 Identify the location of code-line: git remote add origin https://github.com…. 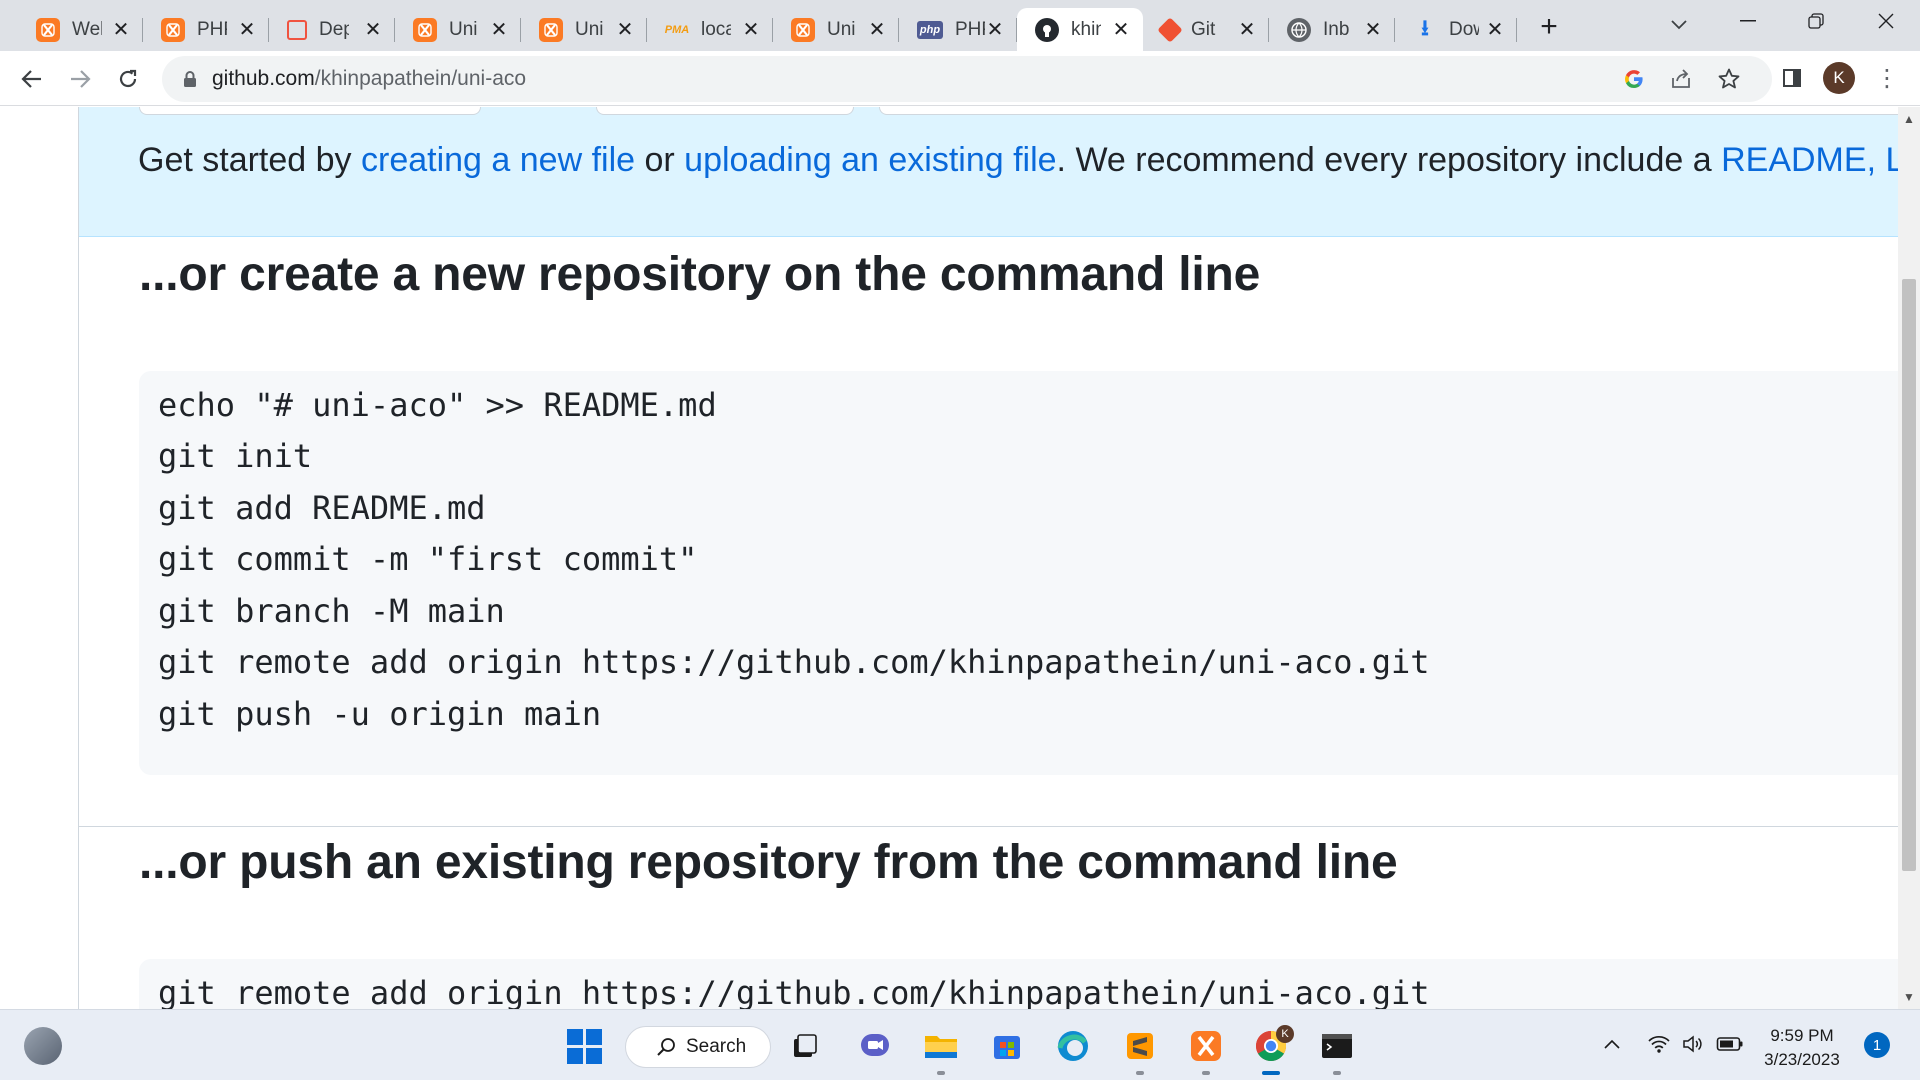
(794, 991).